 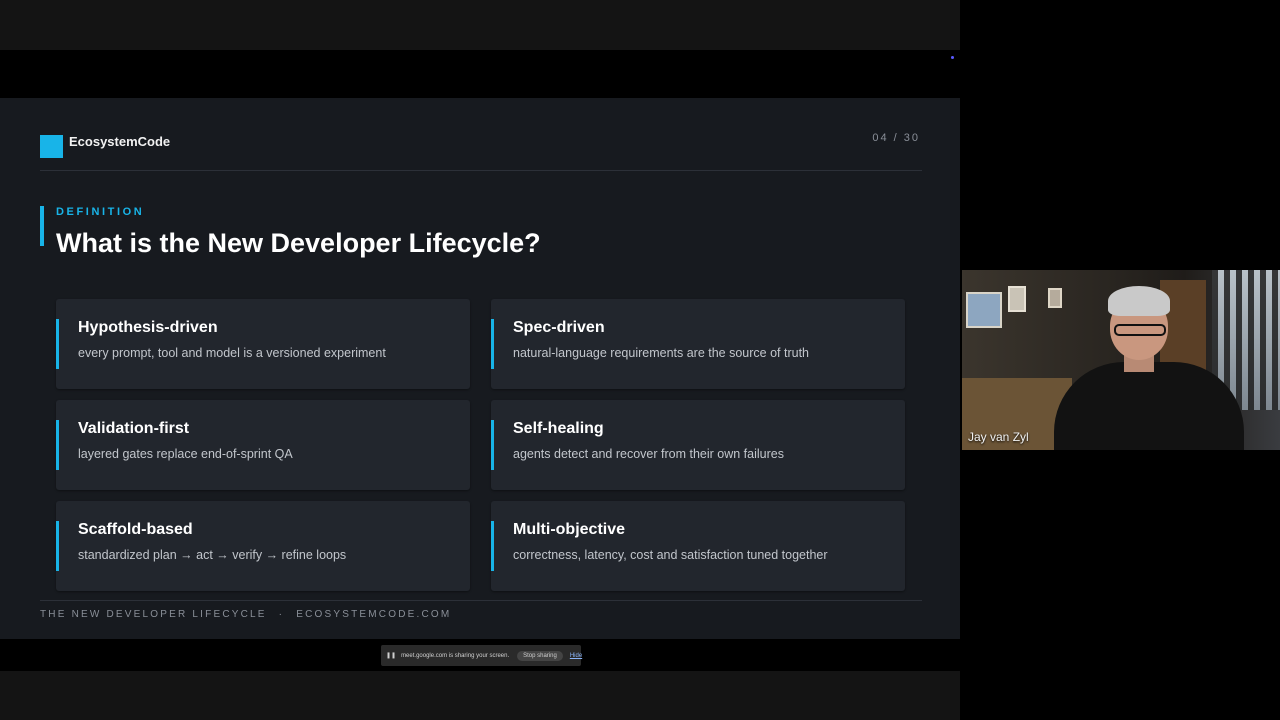 What do you see at coordinates (391, 656) in the screenshot?
I see `pause-icon: ❚❚` at bounding box center [391, 656].